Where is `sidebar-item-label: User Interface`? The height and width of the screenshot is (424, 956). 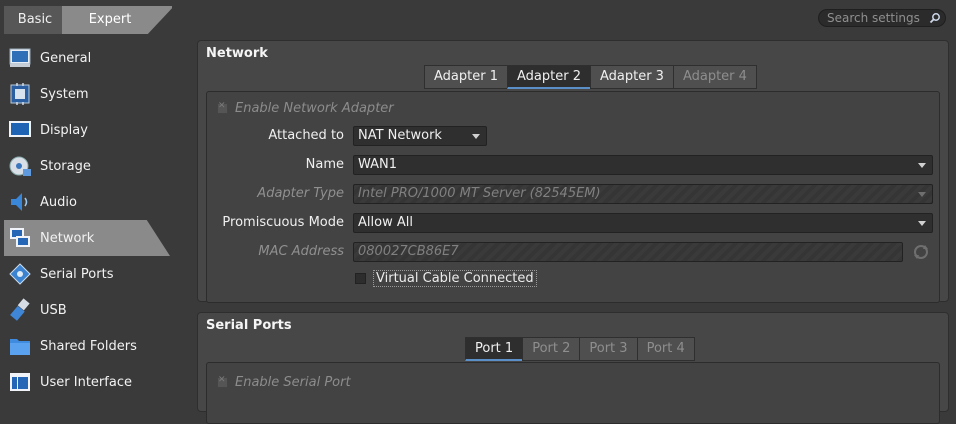 sidebar-item-label: User Interface is located at coordinates (86, 382).